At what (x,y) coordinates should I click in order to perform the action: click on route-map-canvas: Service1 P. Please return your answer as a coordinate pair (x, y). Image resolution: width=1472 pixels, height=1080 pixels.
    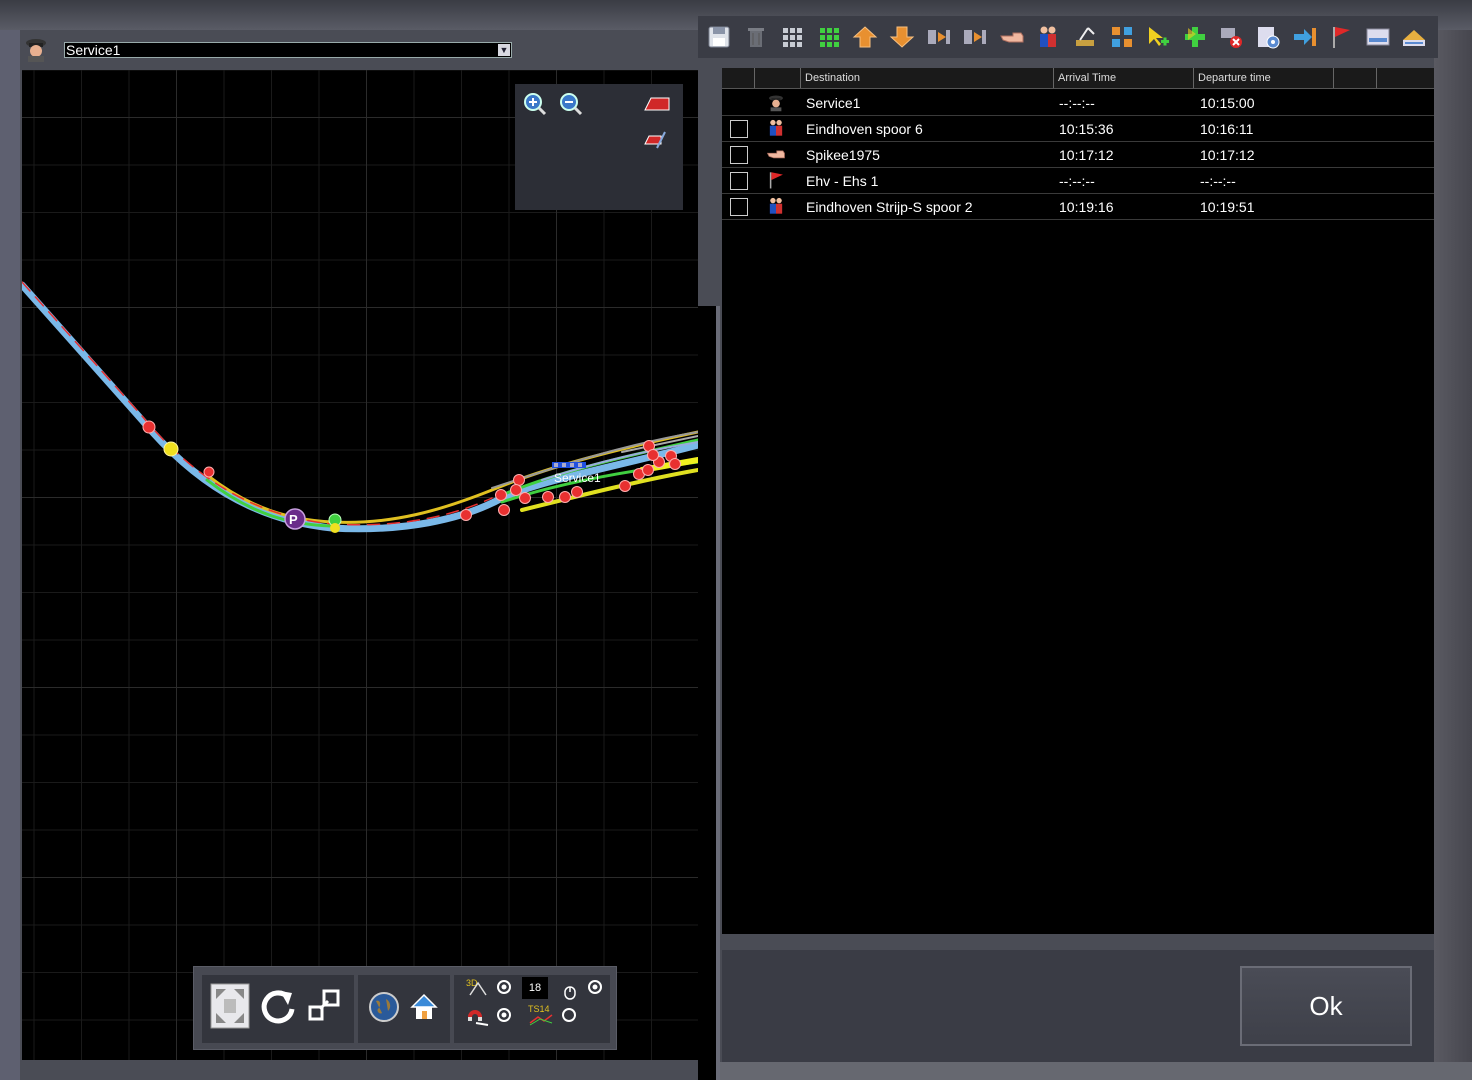
    Looking at the image, I should click on (360, 407).